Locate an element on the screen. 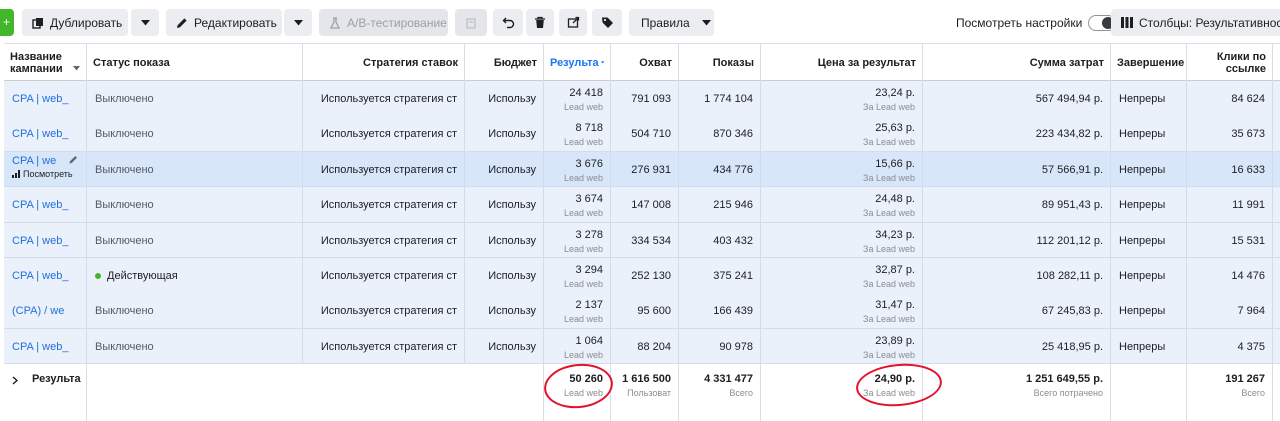 Image resolution: width=1280 pixels, height=421 pixels. undo-button is located at coordinates (508, 22).